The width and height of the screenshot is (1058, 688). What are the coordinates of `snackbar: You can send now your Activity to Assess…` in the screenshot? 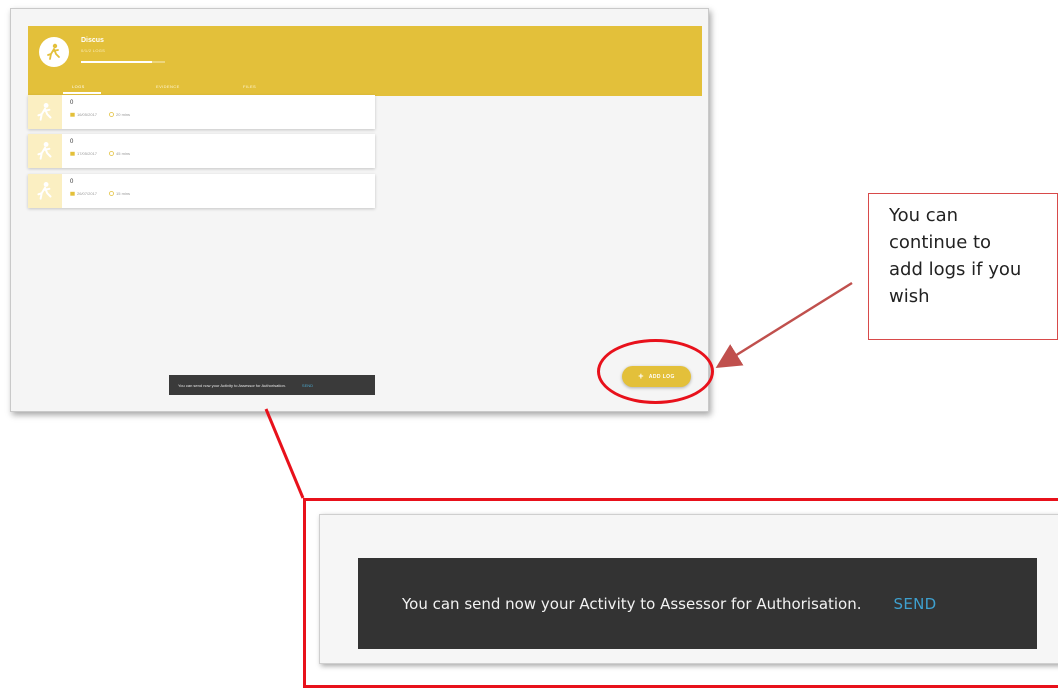 It's located at (272, 385).